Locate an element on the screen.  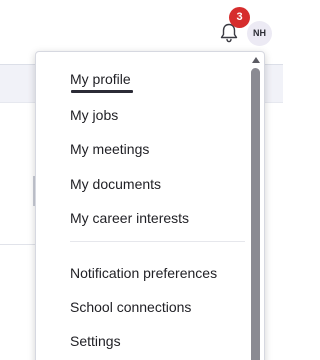
menu-item-my-profile: My profile is located at coordinates (100, 79).